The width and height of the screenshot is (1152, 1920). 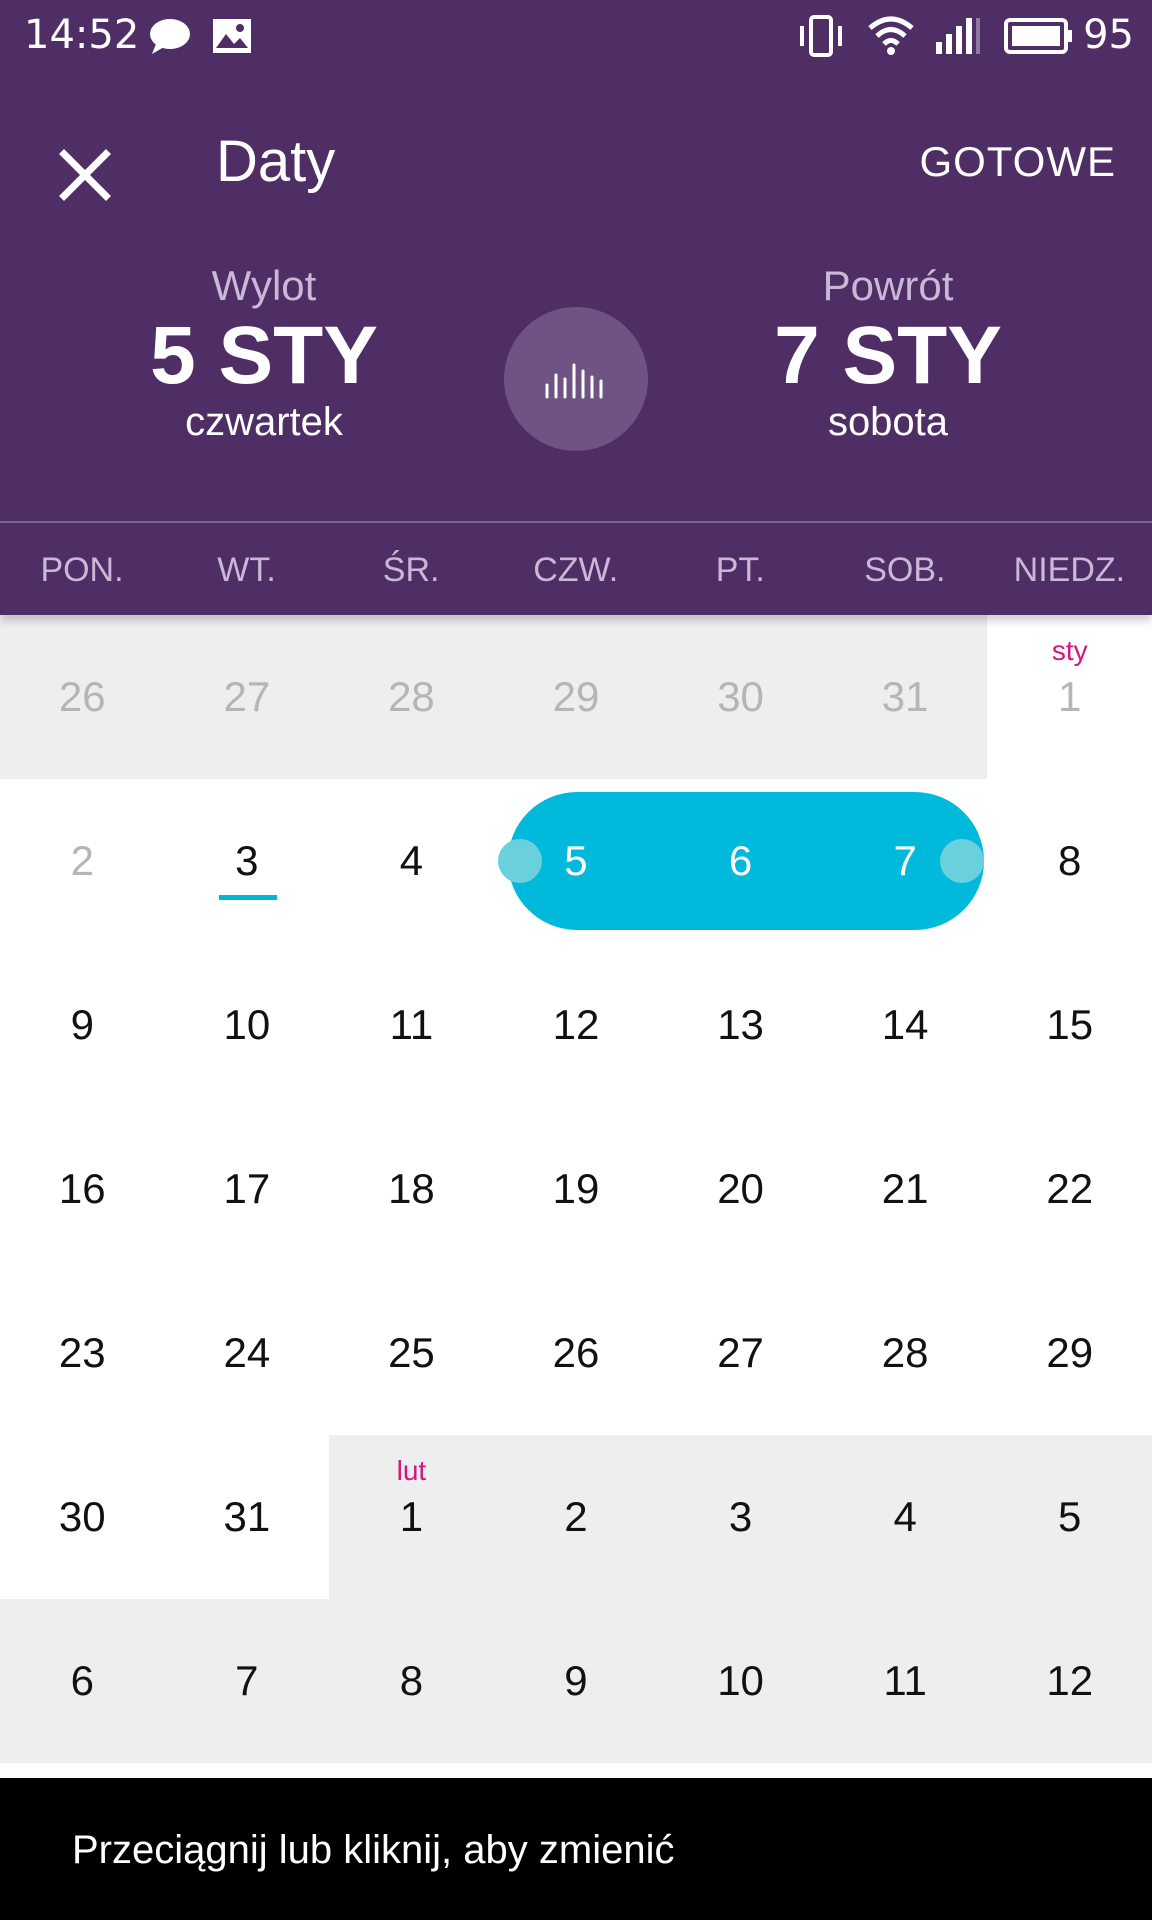 I want to click on close-button, so click(x=85, y=175).